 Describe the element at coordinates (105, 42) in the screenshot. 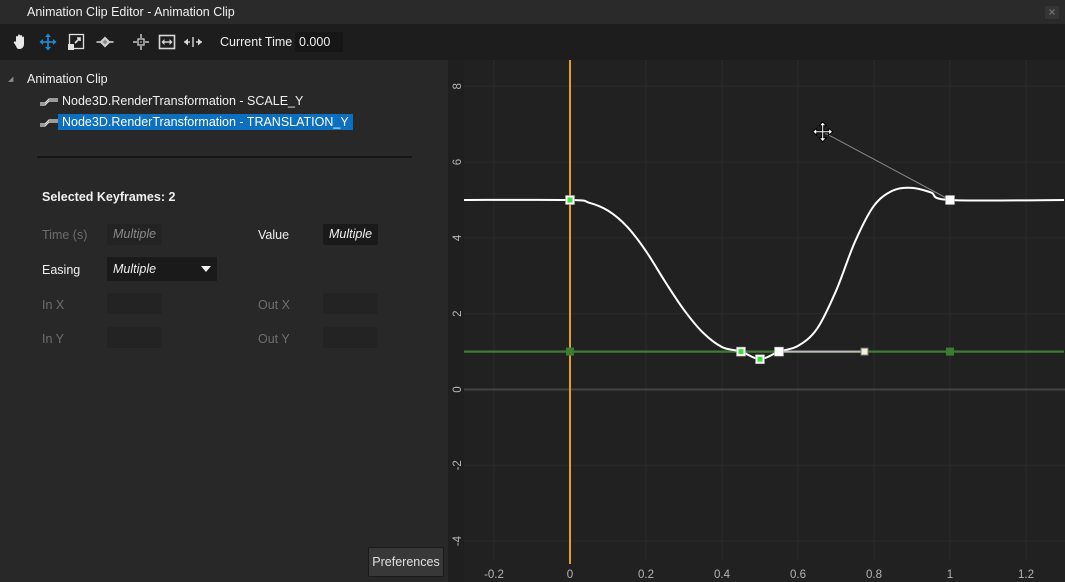

I see `diamond-keyframe-icon` at that location.